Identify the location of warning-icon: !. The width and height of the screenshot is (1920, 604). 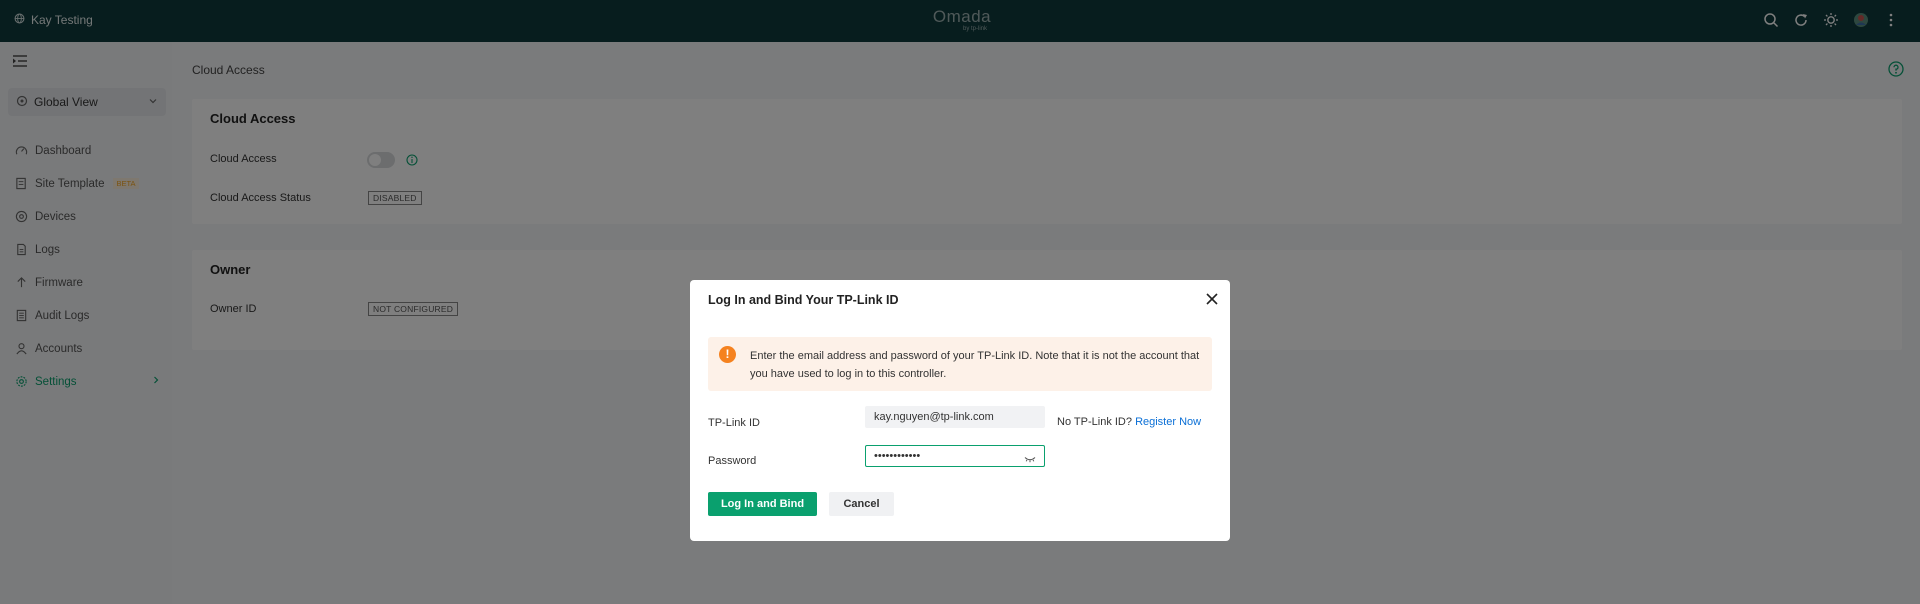
(727, 354).